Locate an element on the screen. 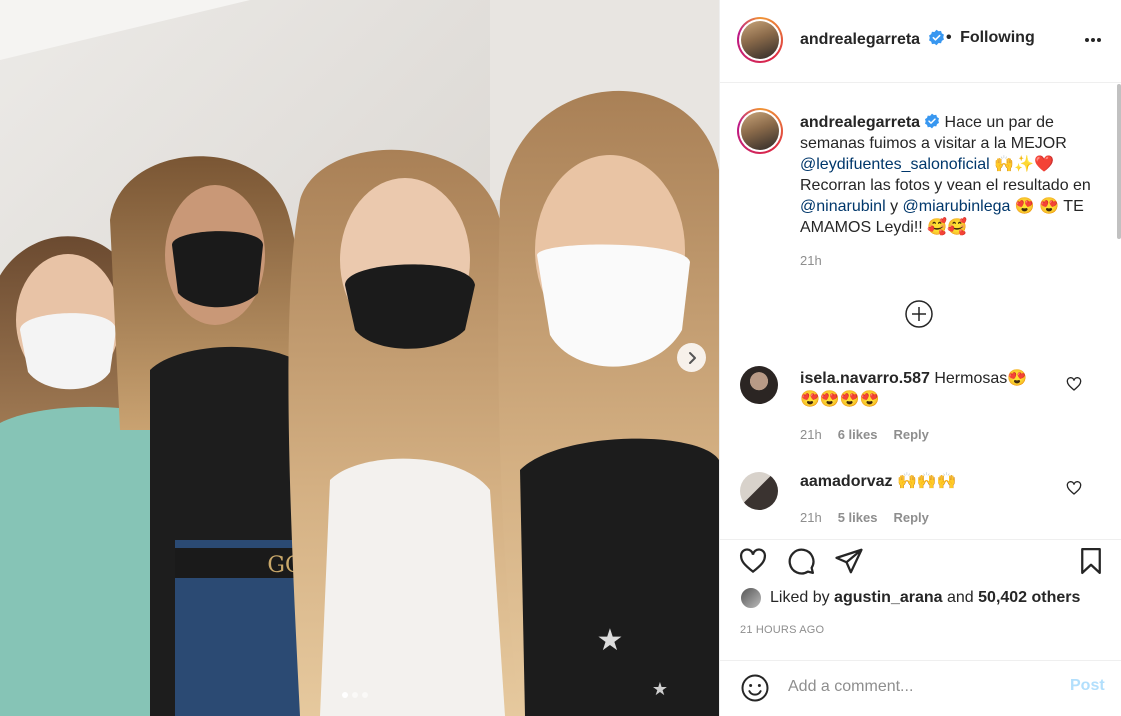 The width and height of the screenshot is (1121, 716). caption-author-avatar is located at coordinates (760, 131).